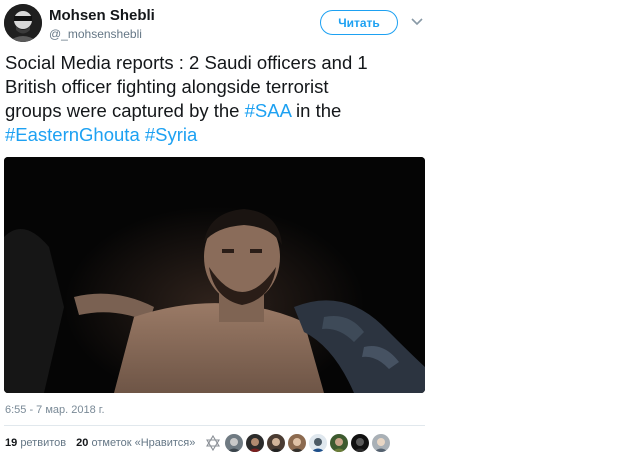  What do you see at coordinates (72, 134) in the screenshot?
I see `hashtag-link-easternghouta: #EasternGhouta` at bounding box center [72, 134].